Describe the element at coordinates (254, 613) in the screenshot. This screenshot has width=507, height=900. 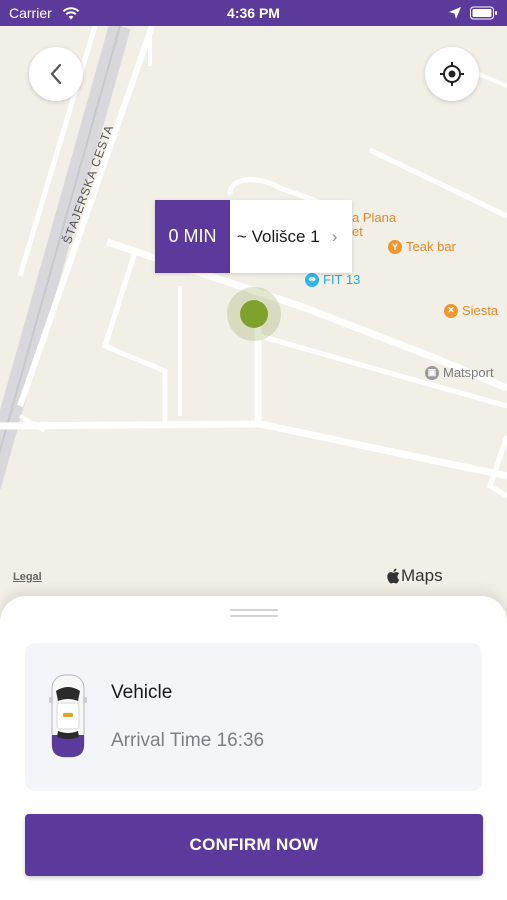
I see `sheet-grabber` at that location.